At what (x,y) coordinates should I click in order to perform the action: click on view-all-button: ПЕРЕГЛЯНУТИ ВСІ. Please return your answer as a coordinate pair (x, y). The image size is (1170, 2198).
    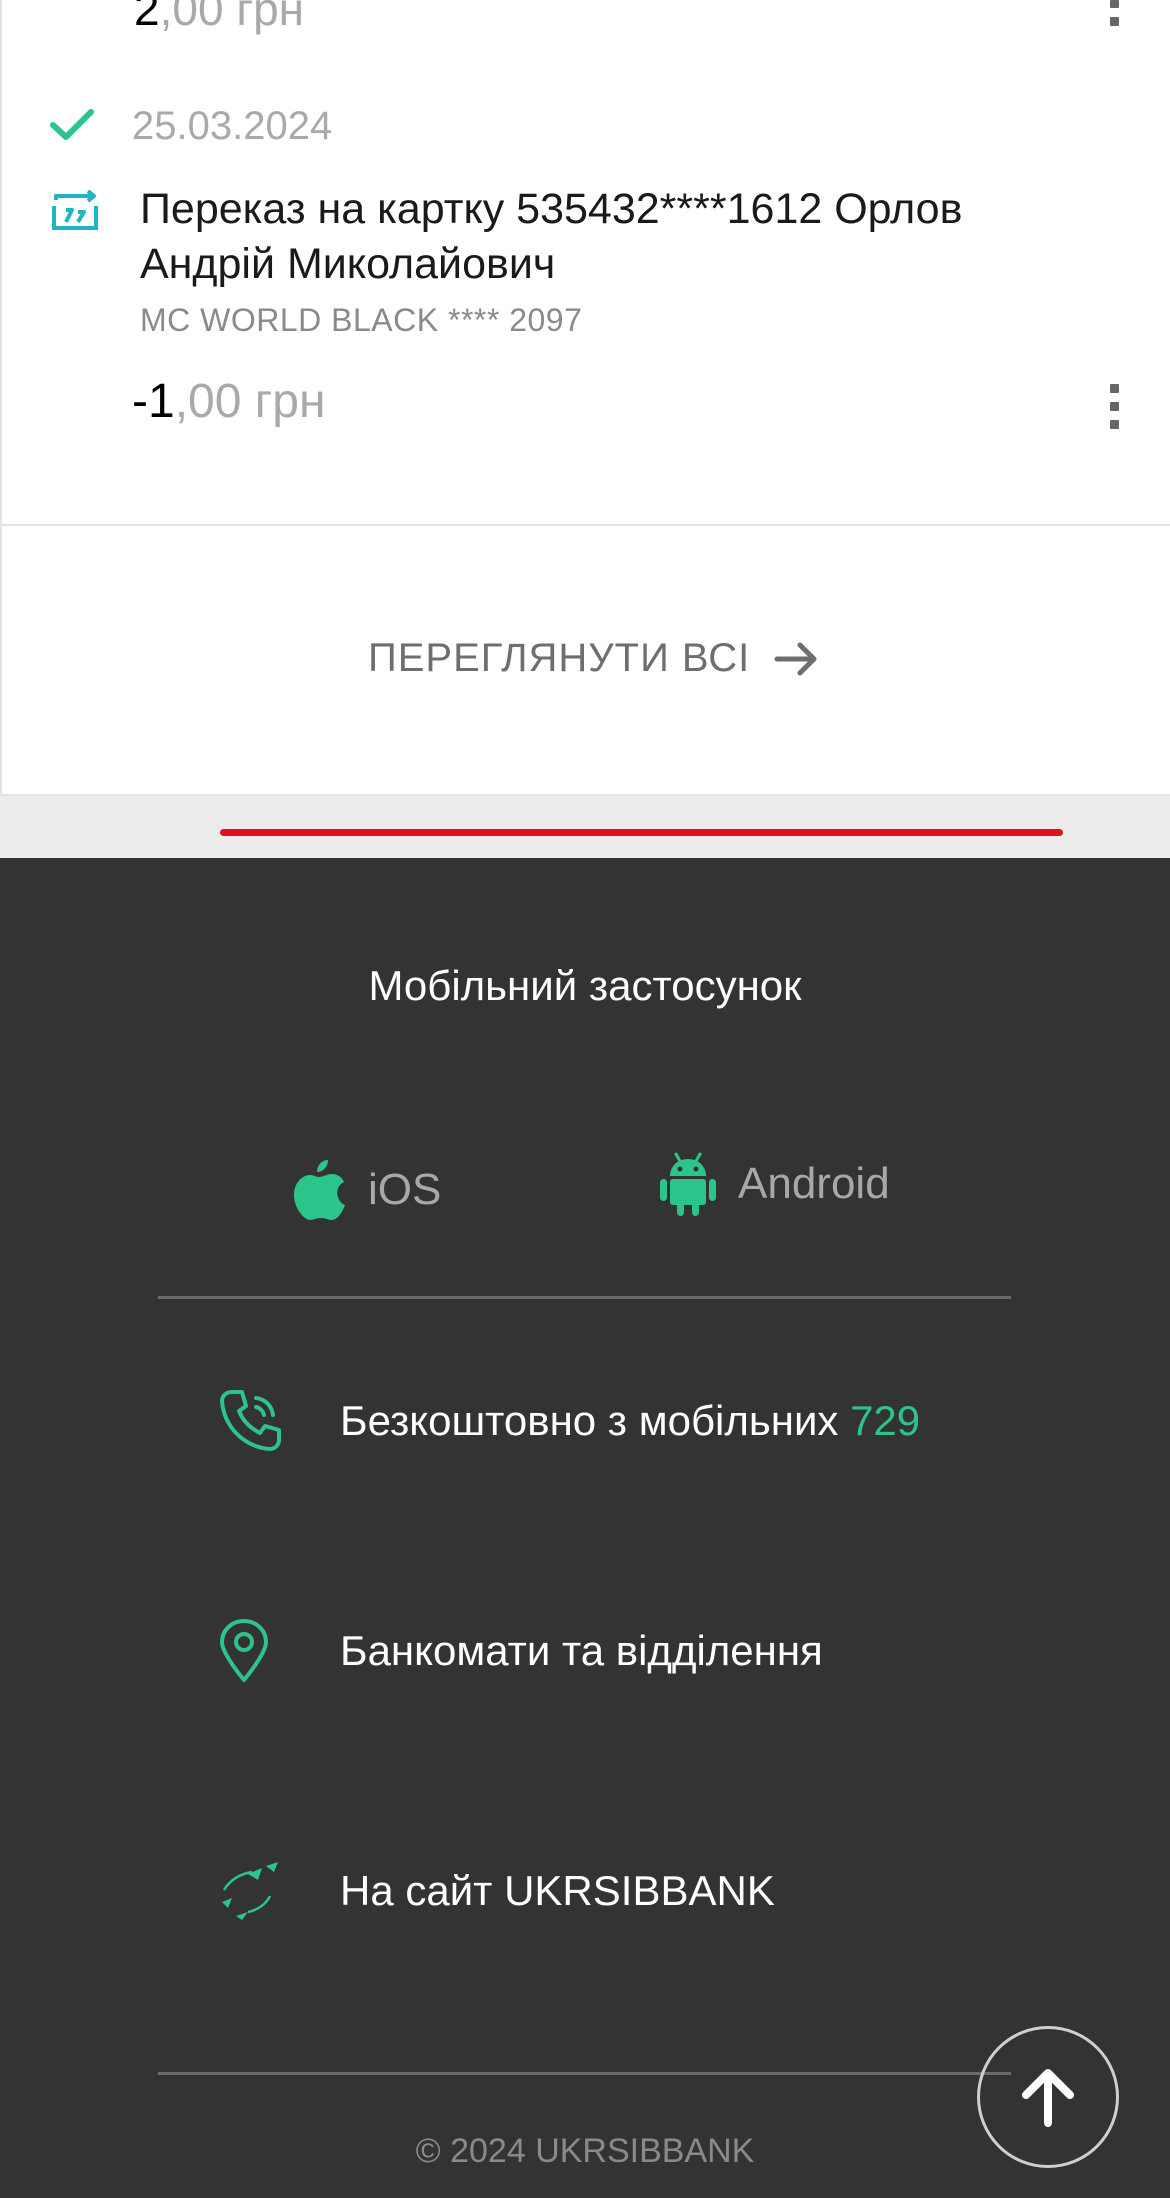
    Looking at the image, I should click on (594, 658).